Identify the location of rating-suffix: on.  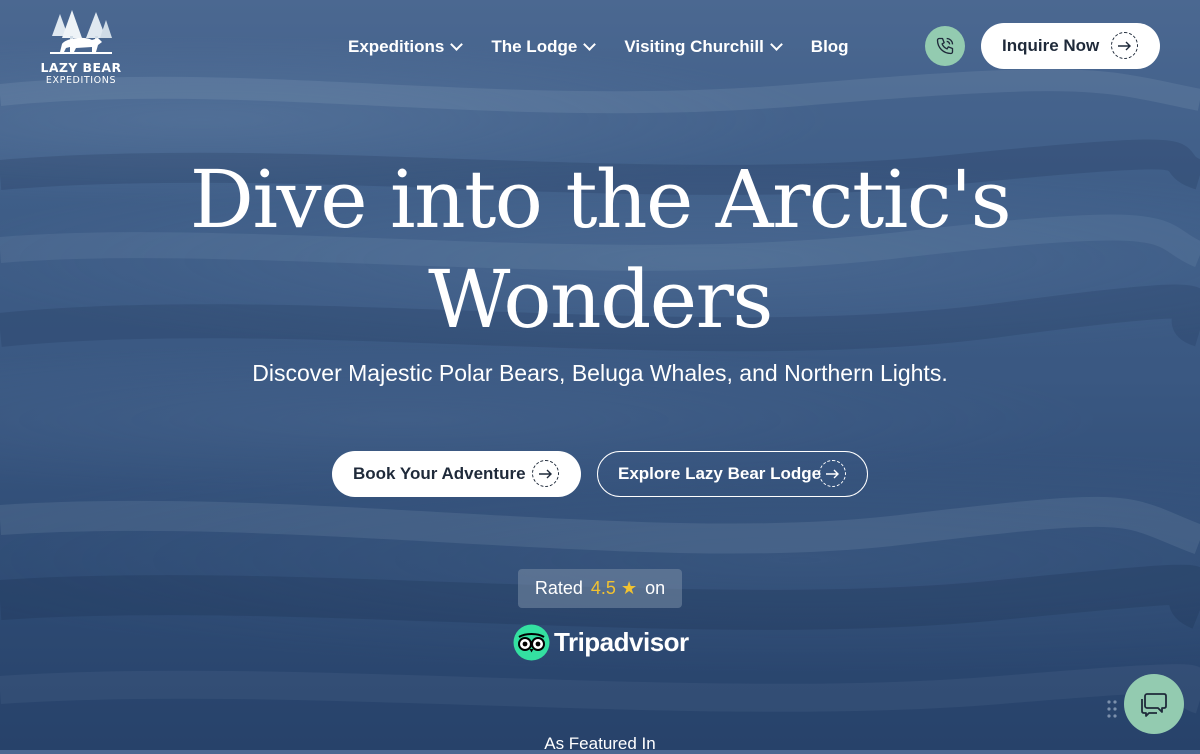
(655, 588).